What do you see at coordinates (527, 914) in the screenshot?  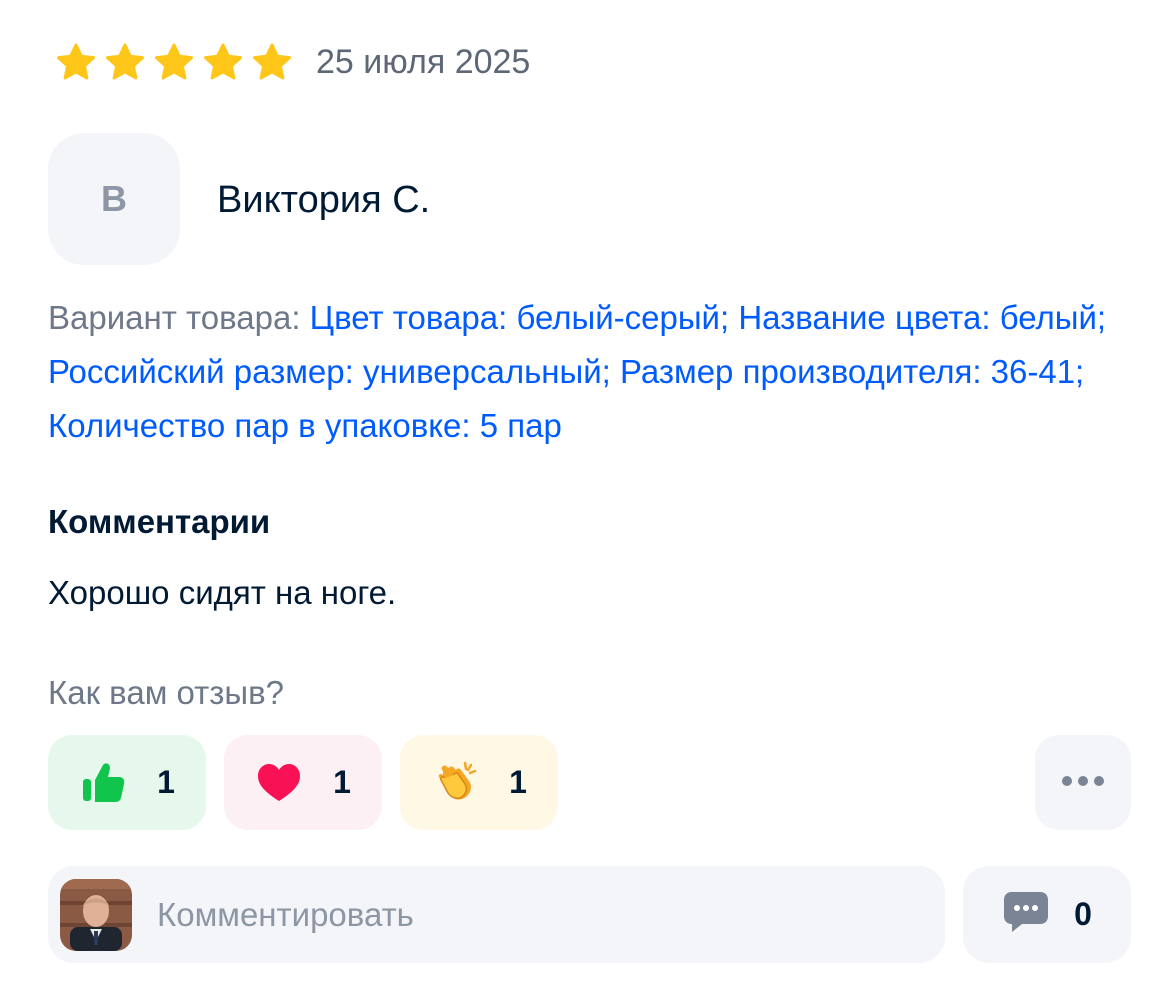 I see `comment-input` at bounding box center [527, 914].